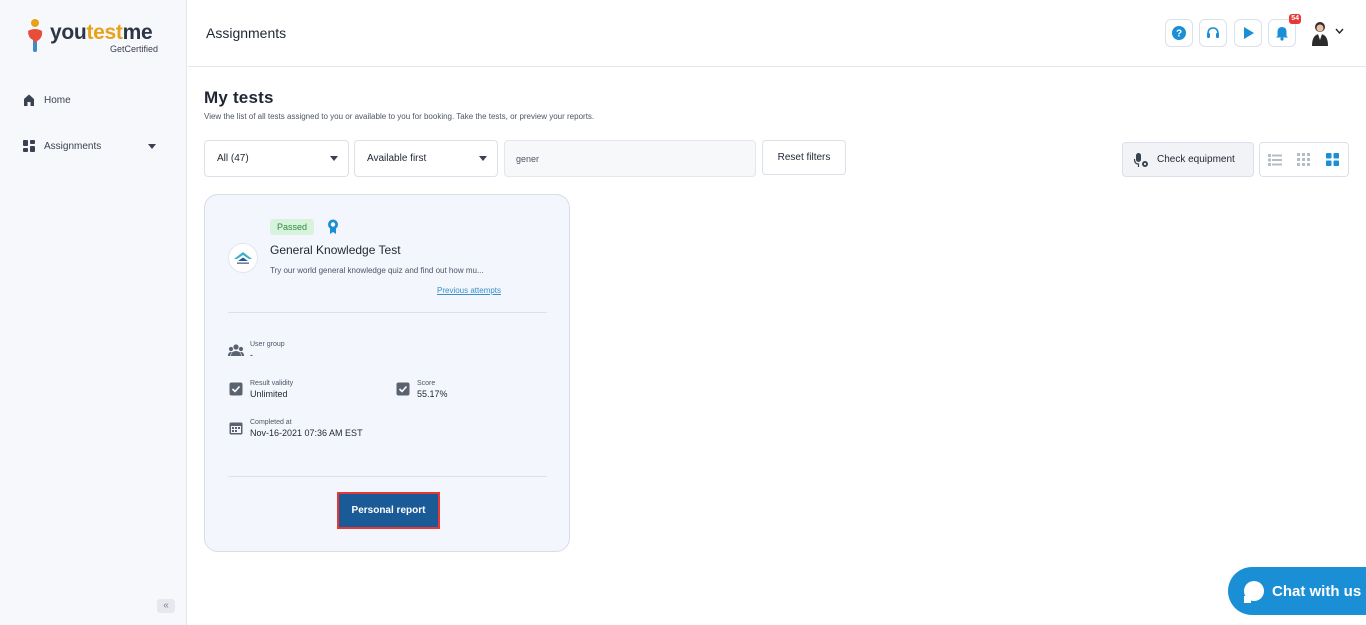 Image resolution: width=1366 pixels, height=625 pixels. What do you see at coordinates (239, 97) in the screenshot?
I see `page-title: My tests` at bounding box center [239, 97].